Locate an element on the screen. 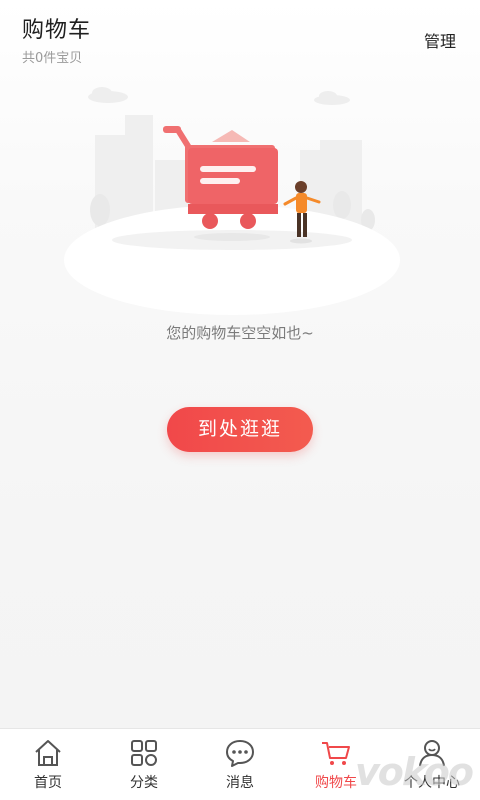 The height and width of the screenshot is (800, 480). item-count-text: 共0件宝贝 is located at coordinates (52, 58).